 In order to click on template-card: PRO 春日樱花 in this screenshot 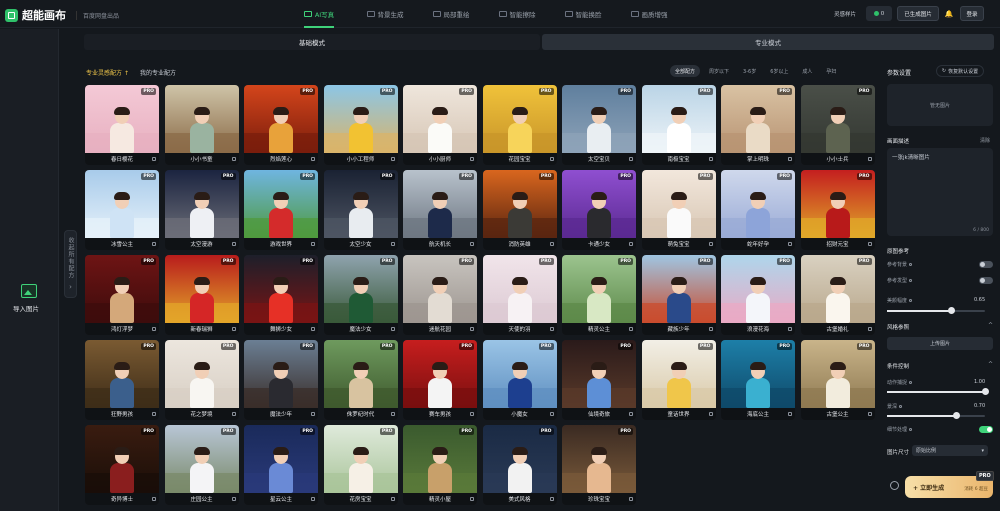, I will do `click(122, 125)`.